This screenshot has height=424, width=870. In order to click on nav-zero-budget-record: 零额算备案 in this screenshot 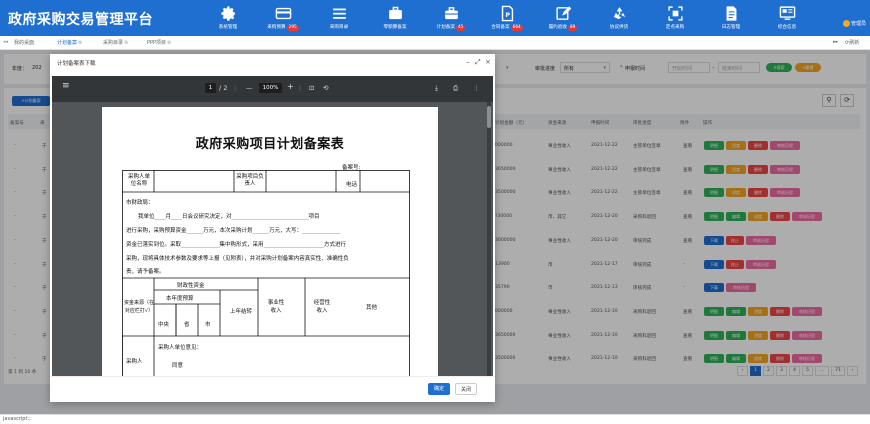, I will do `click(395, 18)`.